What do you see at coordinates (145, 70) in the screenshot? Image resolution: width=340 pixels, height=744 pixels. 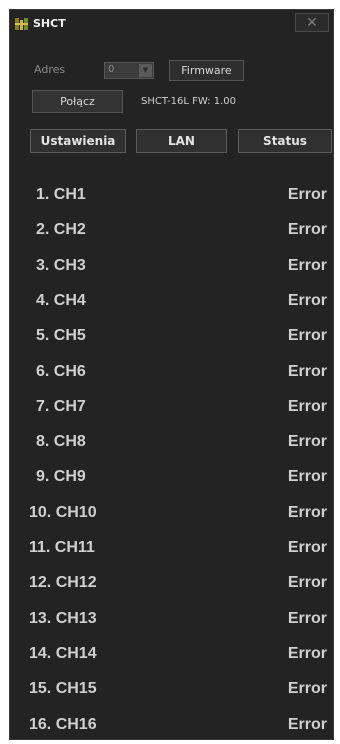 I see `chevron-down-icon: ▼` at bounding box center [145, 70].